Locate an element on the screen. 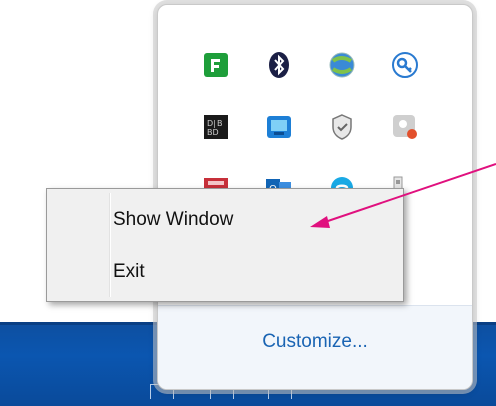  annotation-arrow-icon is located at coordinates (403, 195).